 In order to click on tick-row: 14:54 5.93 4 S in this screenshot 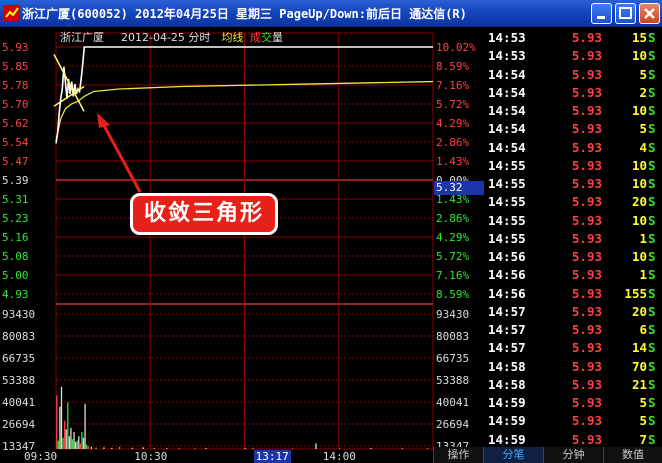, I will do `click(573, 149)`.